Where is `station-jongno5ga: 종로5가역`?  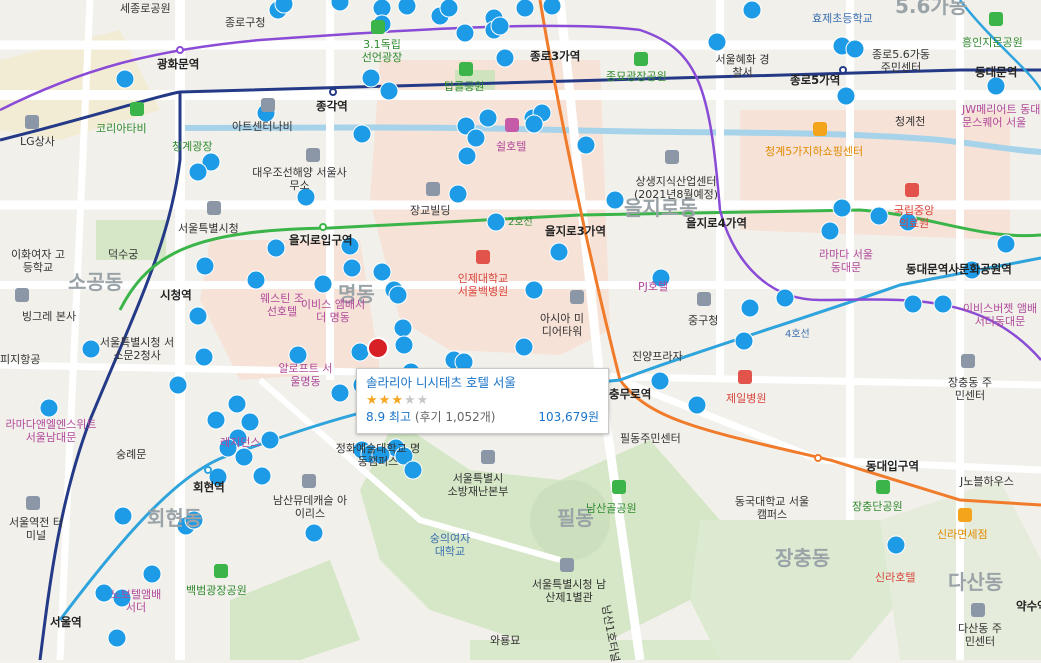
station-jongno5ga: 종로5가역 is located at coordinates (815, 80).